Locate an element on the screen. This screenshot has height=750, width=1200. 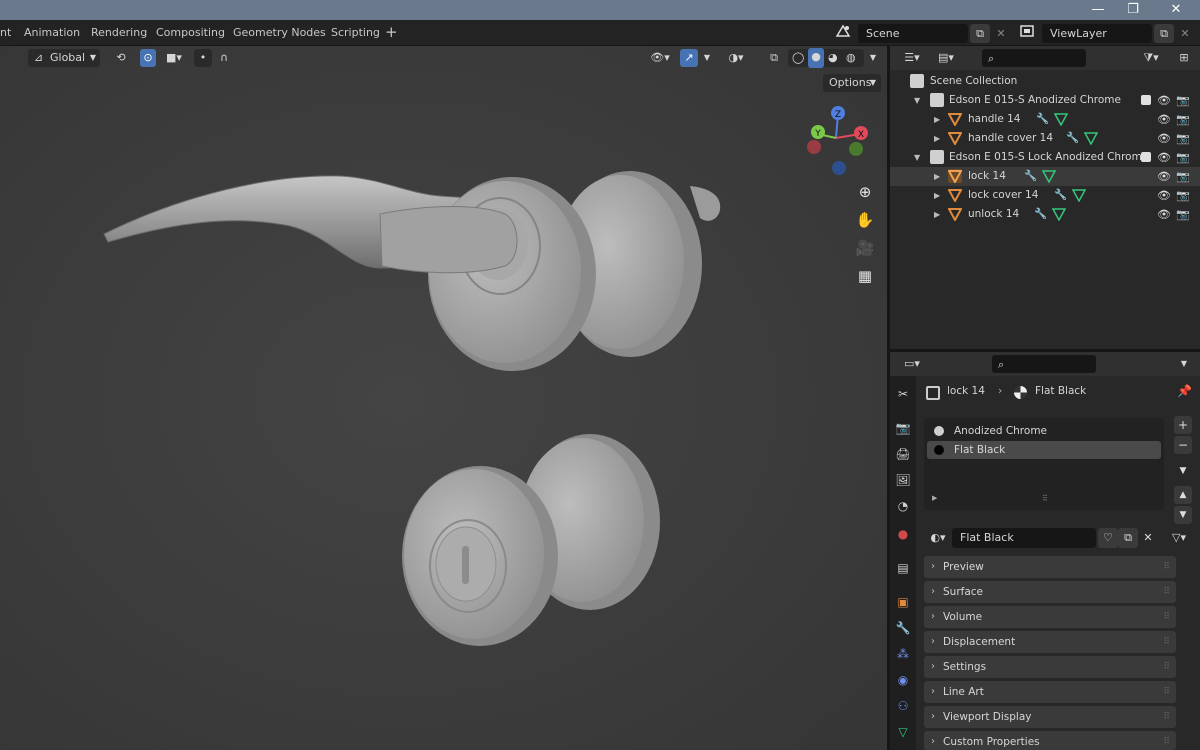
panel-volume: › Volume ⠿ is located at coordinates (1050, 617).